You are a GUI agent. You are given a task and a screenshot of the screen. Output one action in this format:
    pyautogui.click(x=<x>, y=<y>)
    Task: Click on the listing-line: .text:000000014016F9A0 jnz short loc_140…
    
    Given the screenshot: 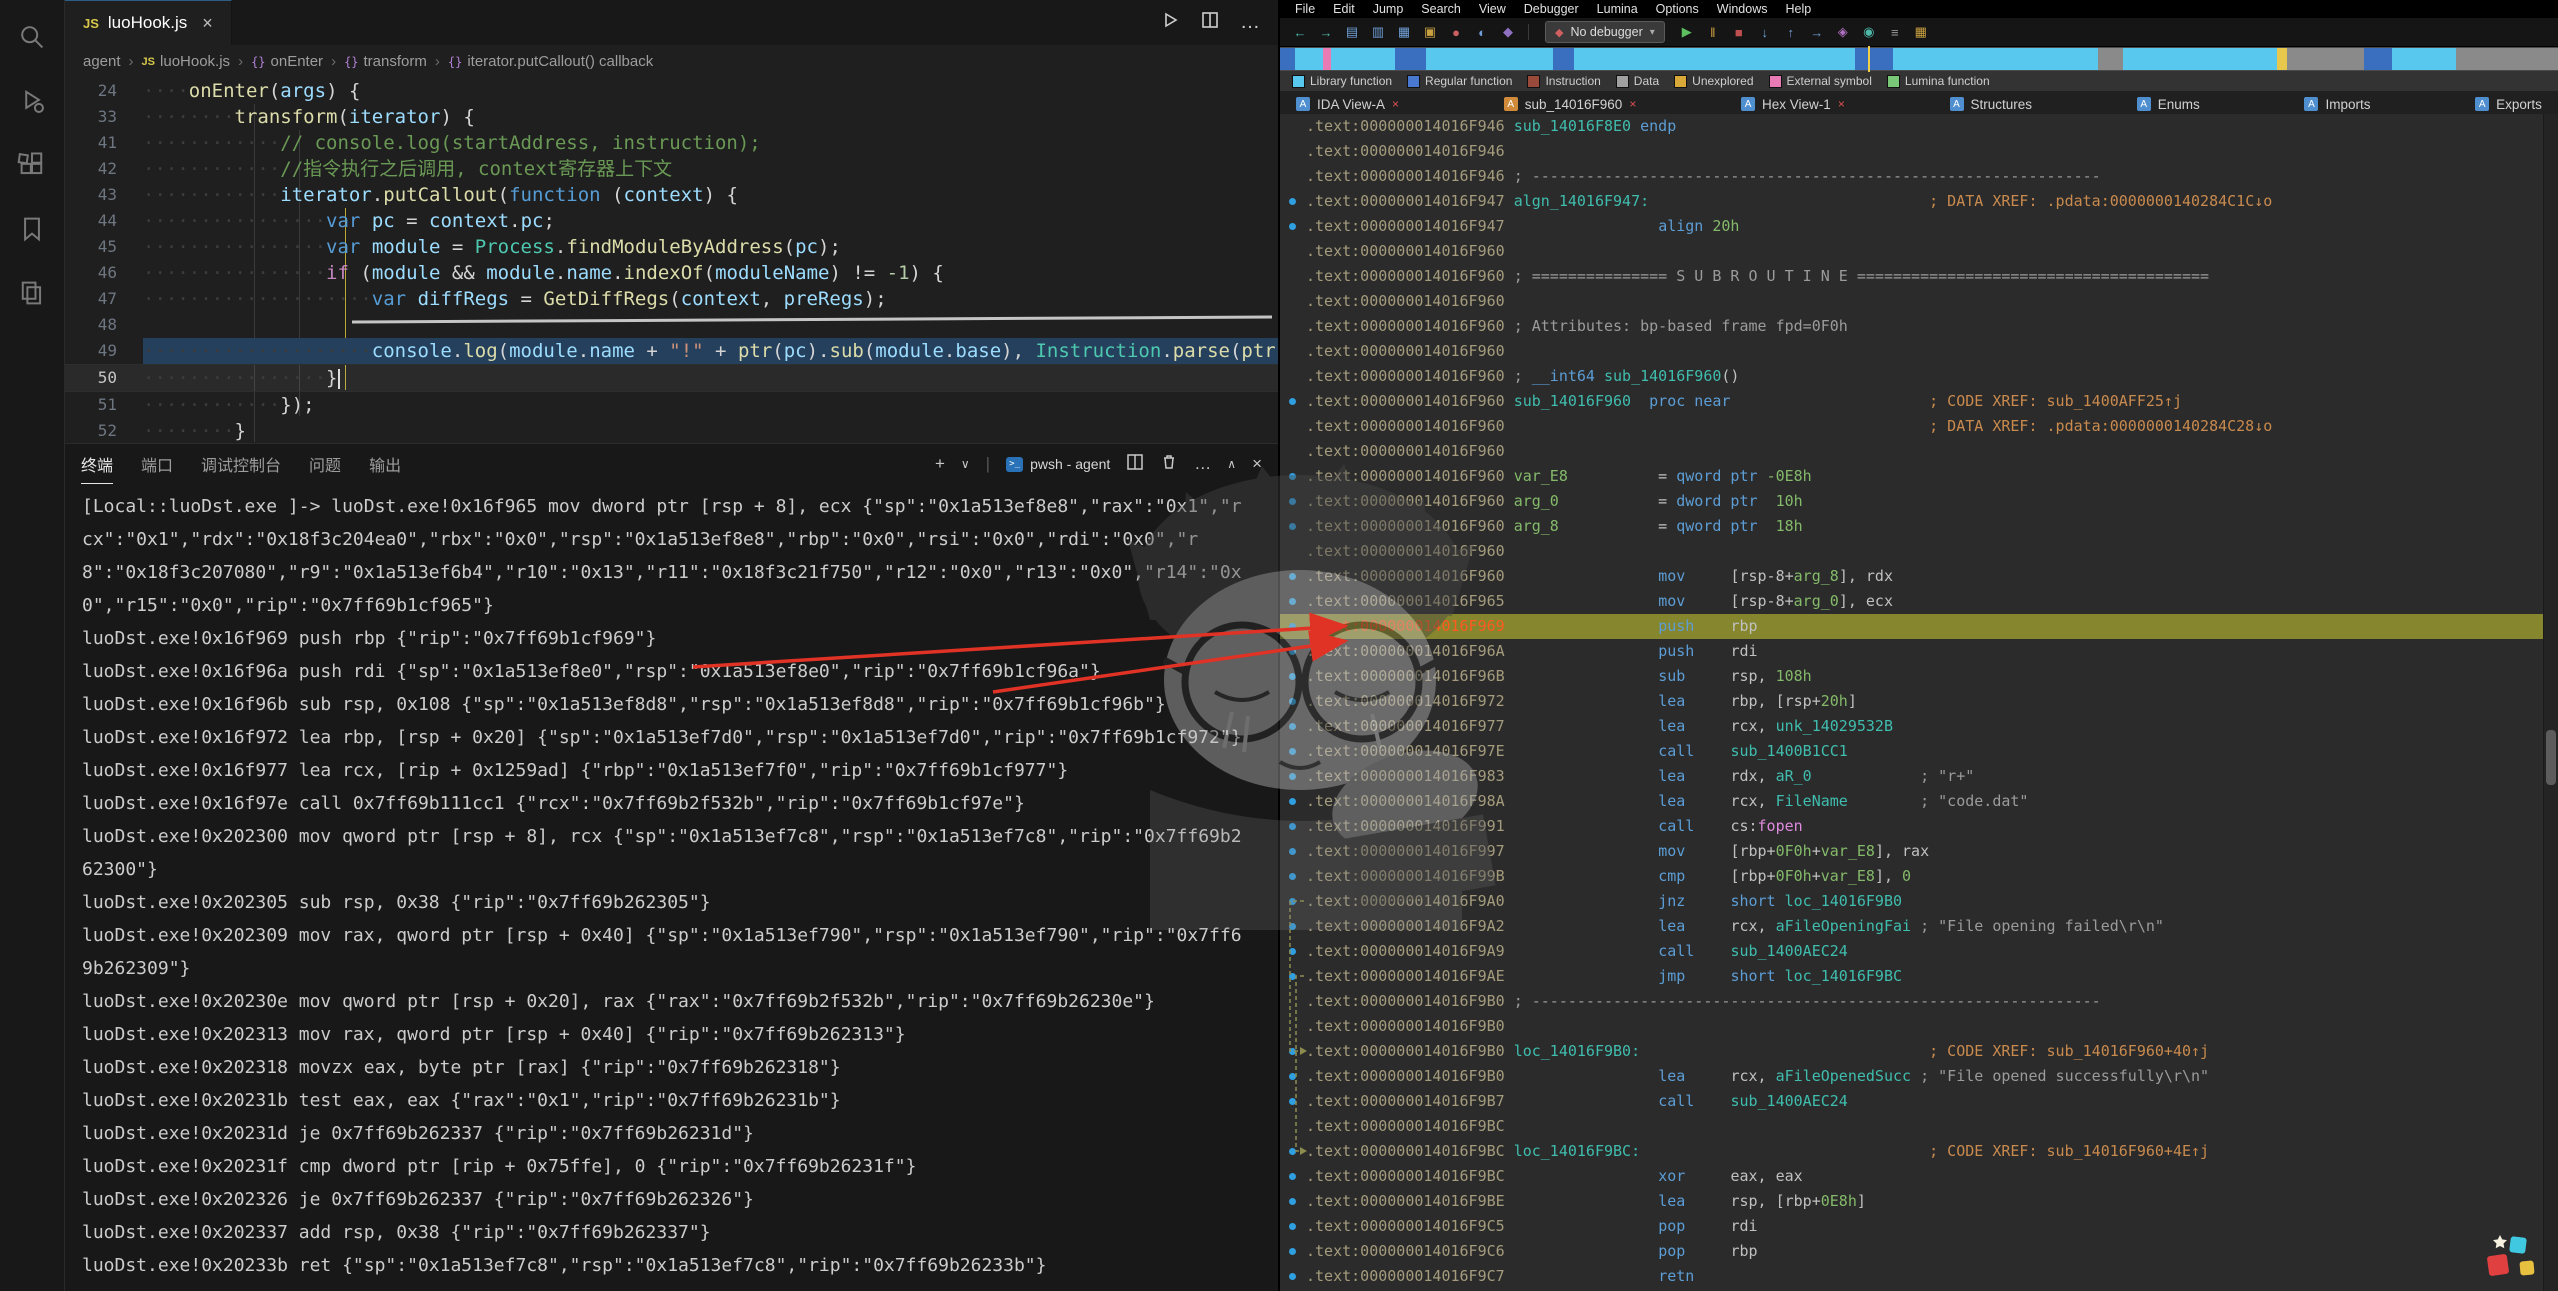 What is the action you would take?
    pyautogui.click(x=1912, y=901)
    